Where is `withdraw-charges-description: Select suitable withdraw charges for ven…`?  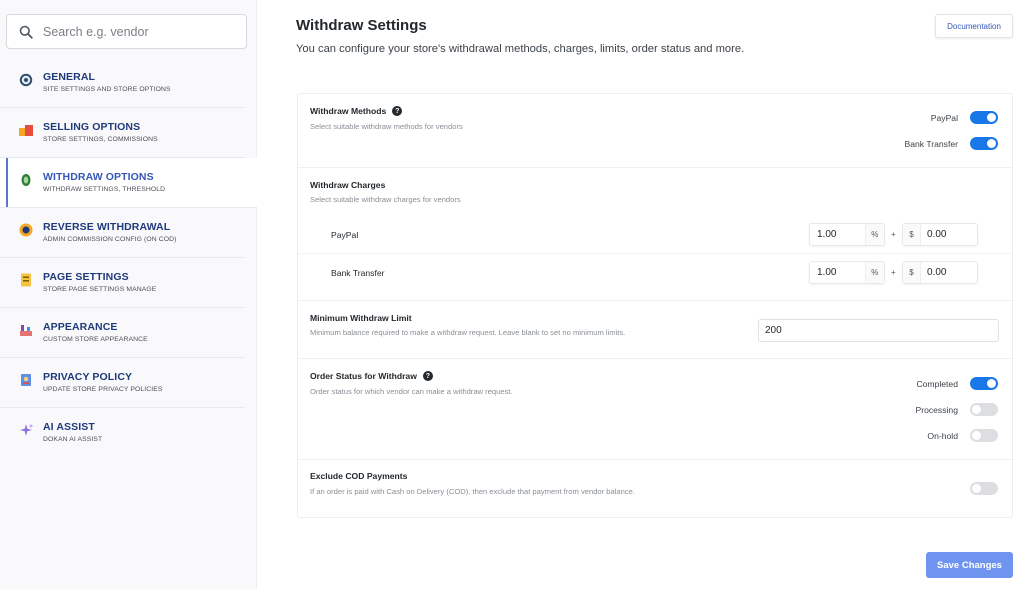
withdraw-charges-description: Select suitable withdraw charges for ven… is located at coordinates (385, 199).